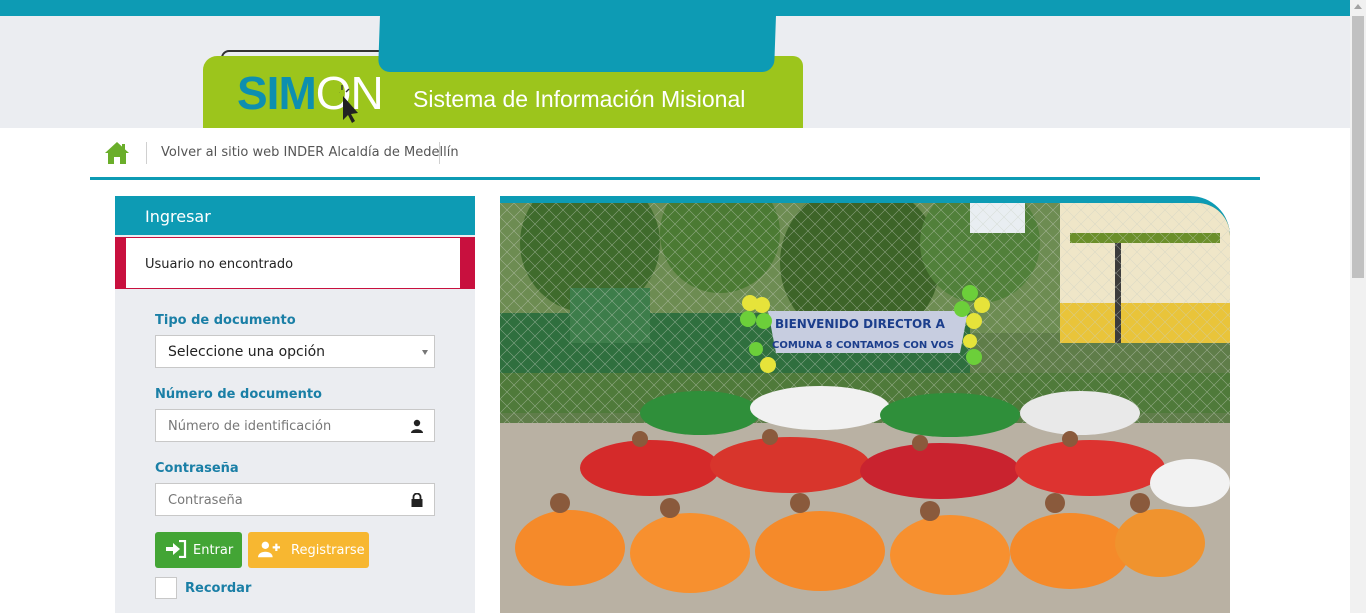 The width and height of the screenshot is (1366, 613). Describe the element at coordinates (269, 549) in the screenshot. I see `add-user-icon` at that location.